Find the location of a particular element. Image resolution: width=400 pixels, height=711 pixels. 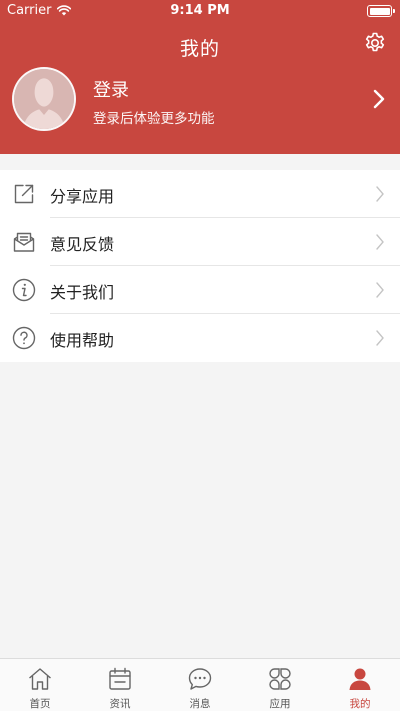

tab-news: 资讯 is located at coordinates (120, 685).